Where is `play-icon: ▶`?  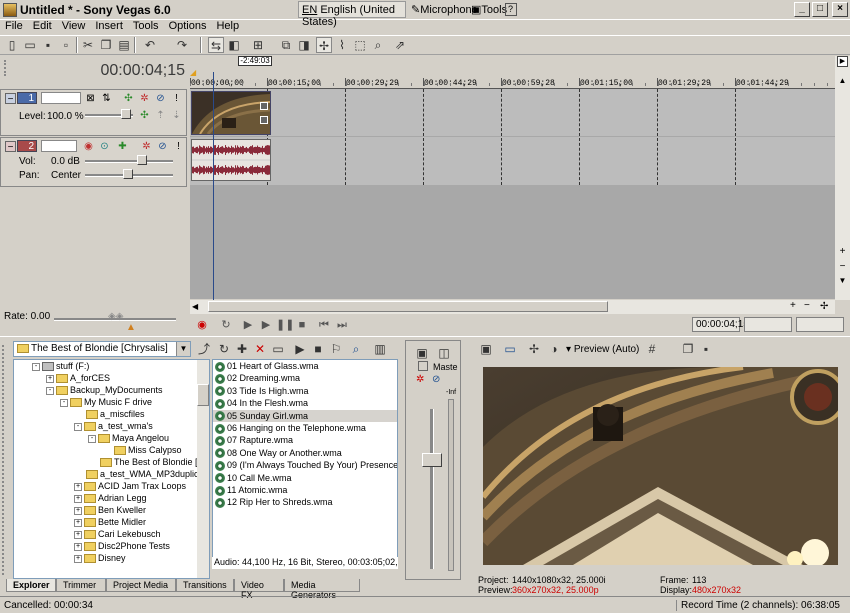
play-icon: ▶ is located at coordinates (266, 325).